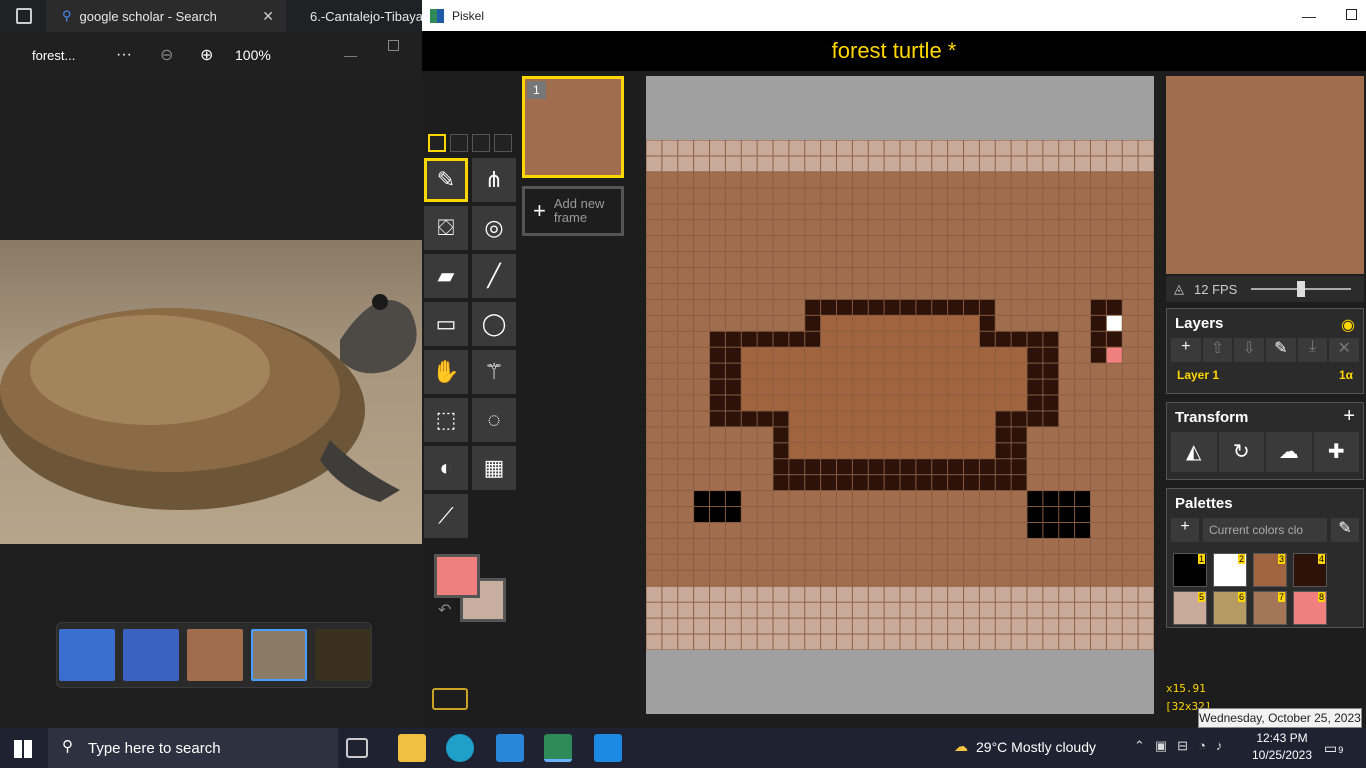 The image size is (1366, 768). I want to click on search-icon: ⚲, so click(67, 15).